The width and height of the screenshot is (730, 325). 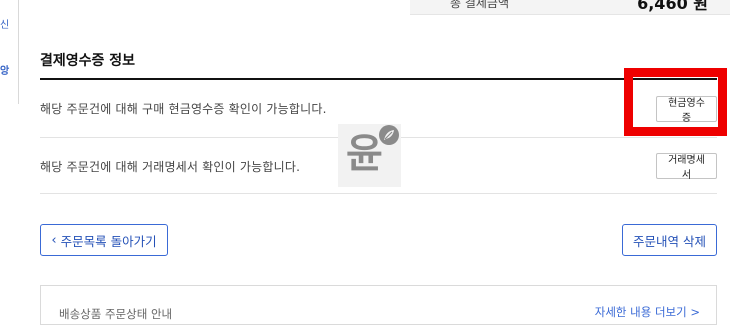 I want to click on back-button-label: 주문목록 돌아가기, so click(x=108, y=241).